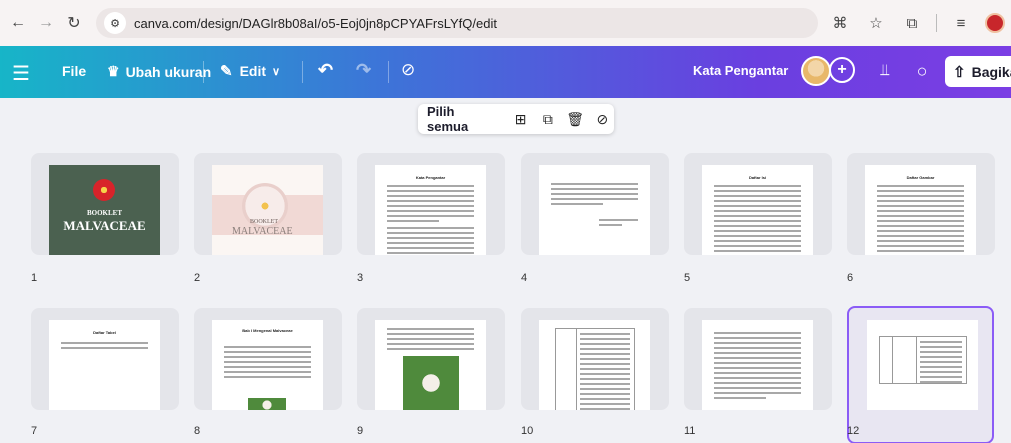  I want to click on translate-icon: ⌘, so click(840, 23).